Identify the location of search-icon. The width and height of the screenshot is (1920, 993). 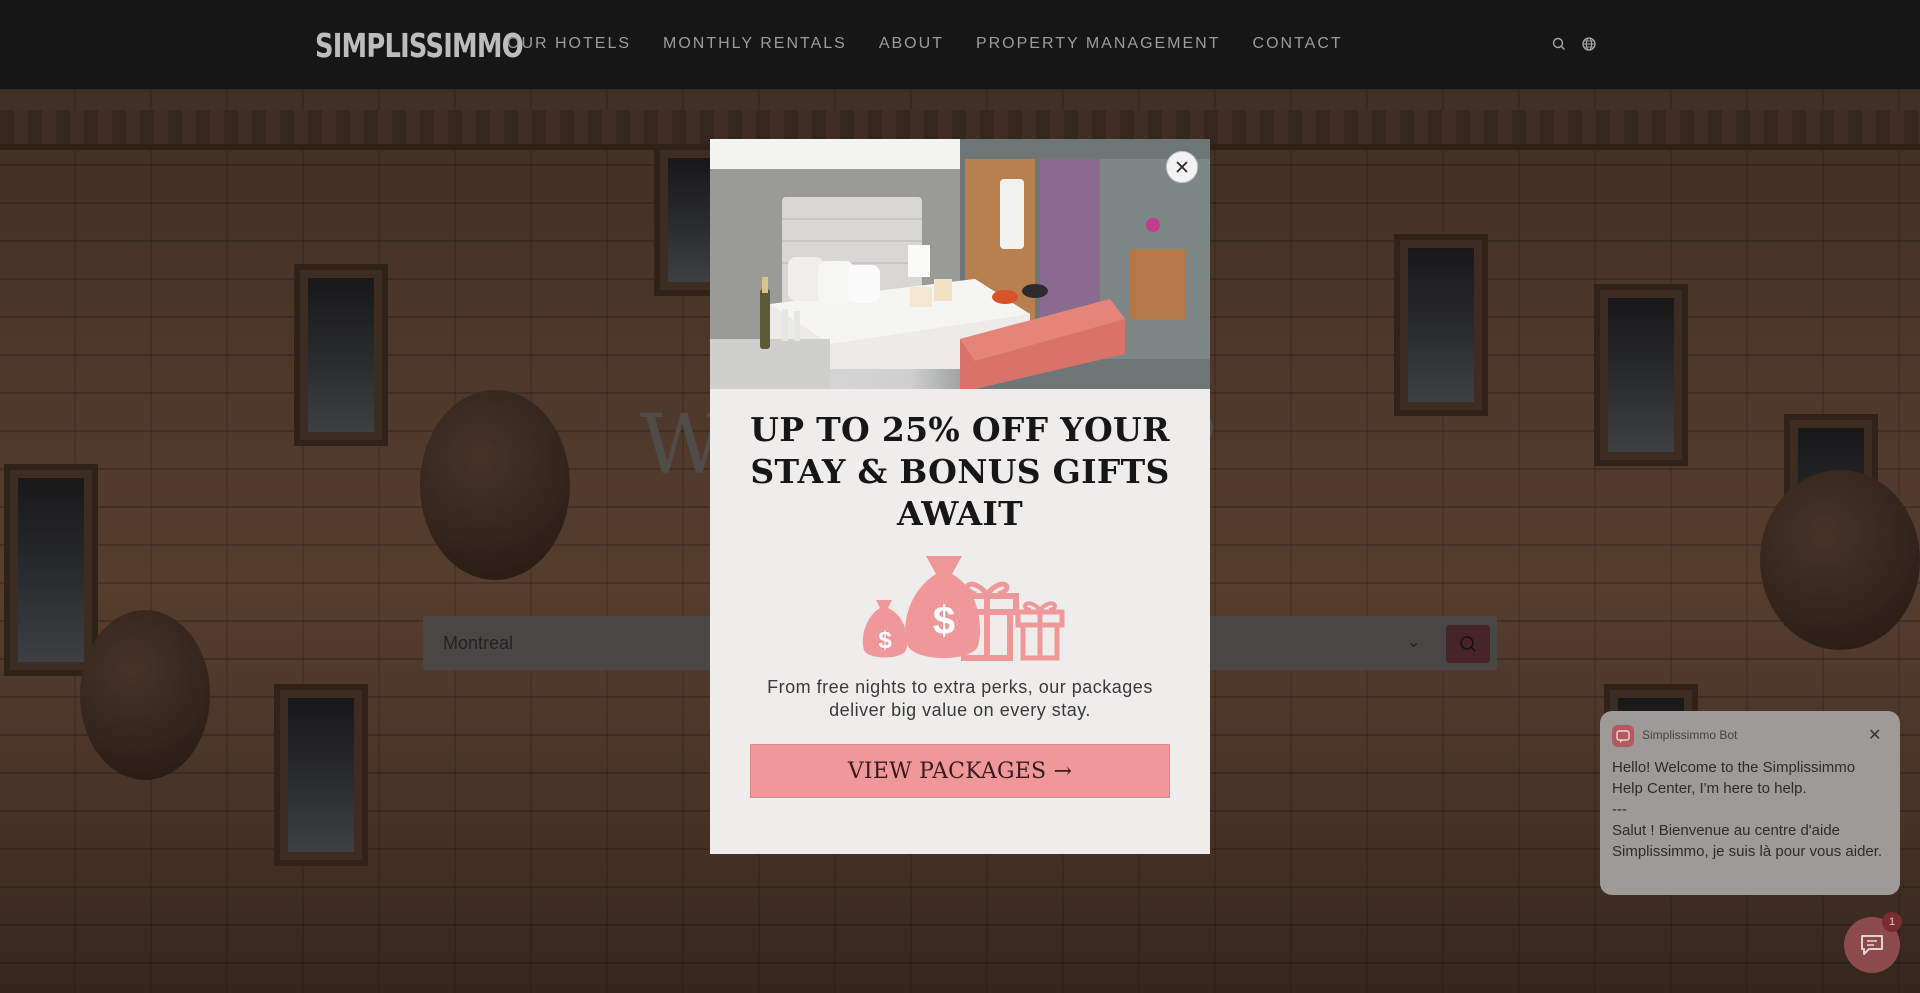
(1559, 44).